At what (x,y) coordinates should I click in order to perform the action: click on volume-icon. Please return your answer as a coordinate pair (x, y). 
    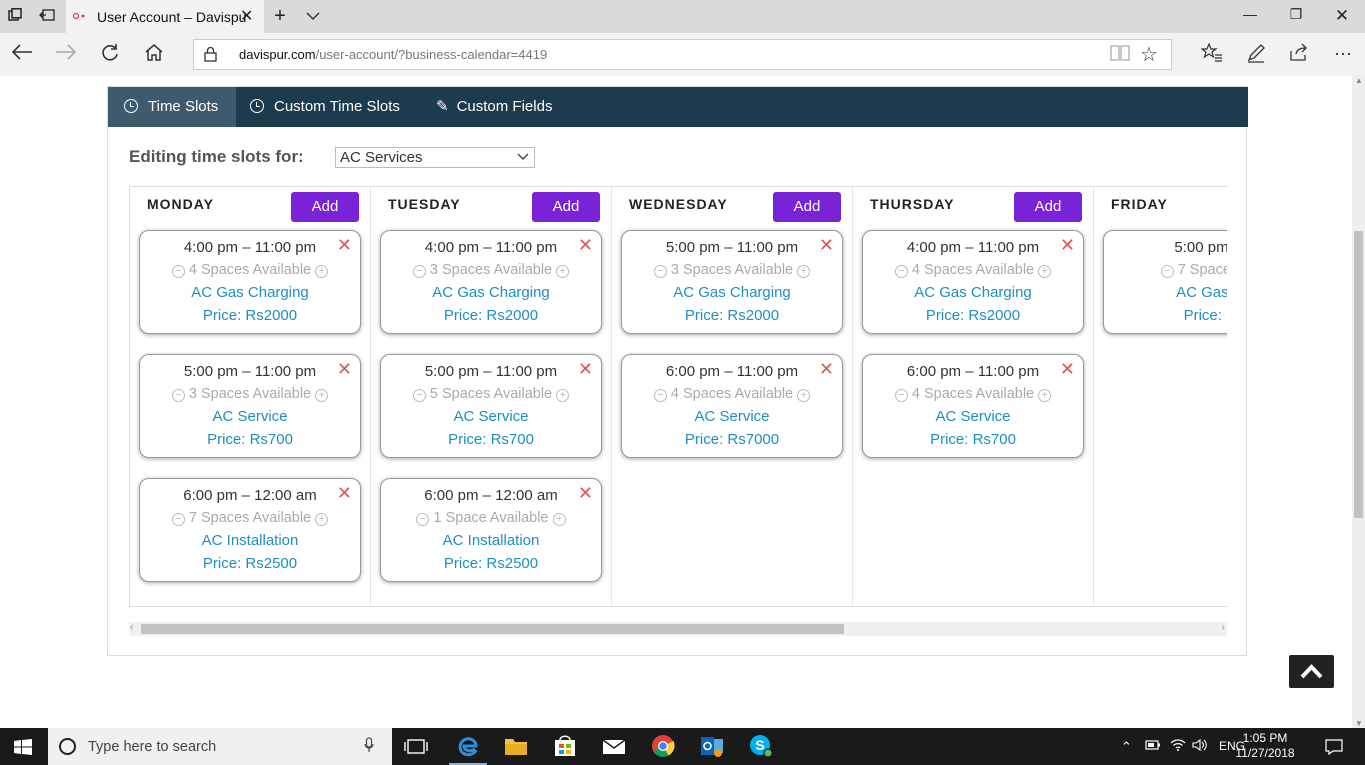
    Looking at the image, I should click on (1200, 746).